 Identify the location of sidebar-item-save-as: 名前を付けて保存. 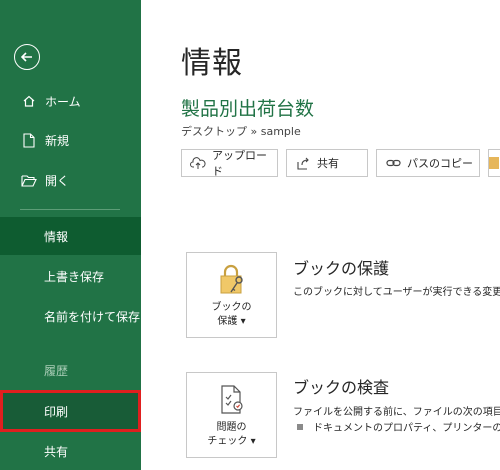
(70, 316).